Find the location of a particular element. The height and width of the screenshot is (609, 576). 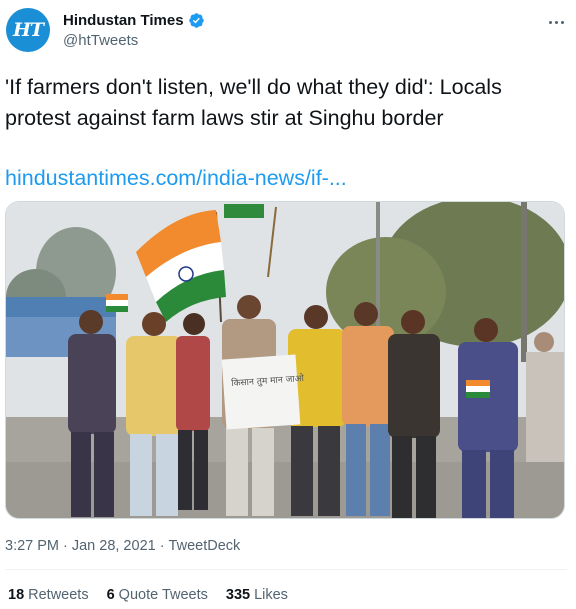

tweet-header: HT Hindustan Times @htTweets is located at coordinates (288, 31).